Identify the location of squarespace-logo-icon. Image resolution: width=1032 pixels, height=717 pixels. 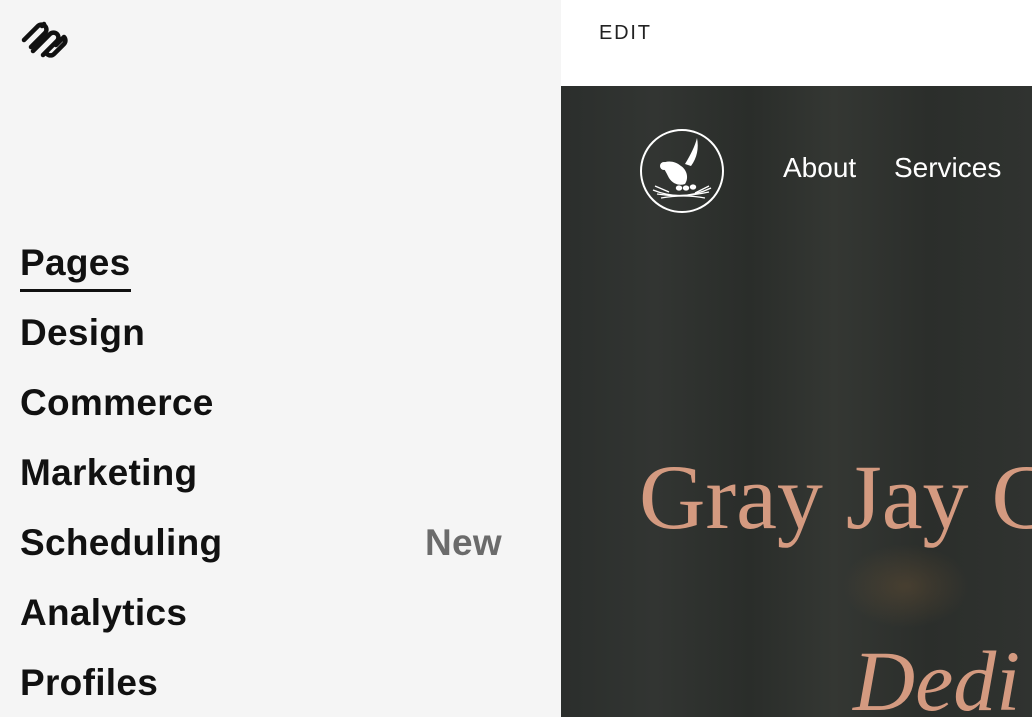
(45, 39).